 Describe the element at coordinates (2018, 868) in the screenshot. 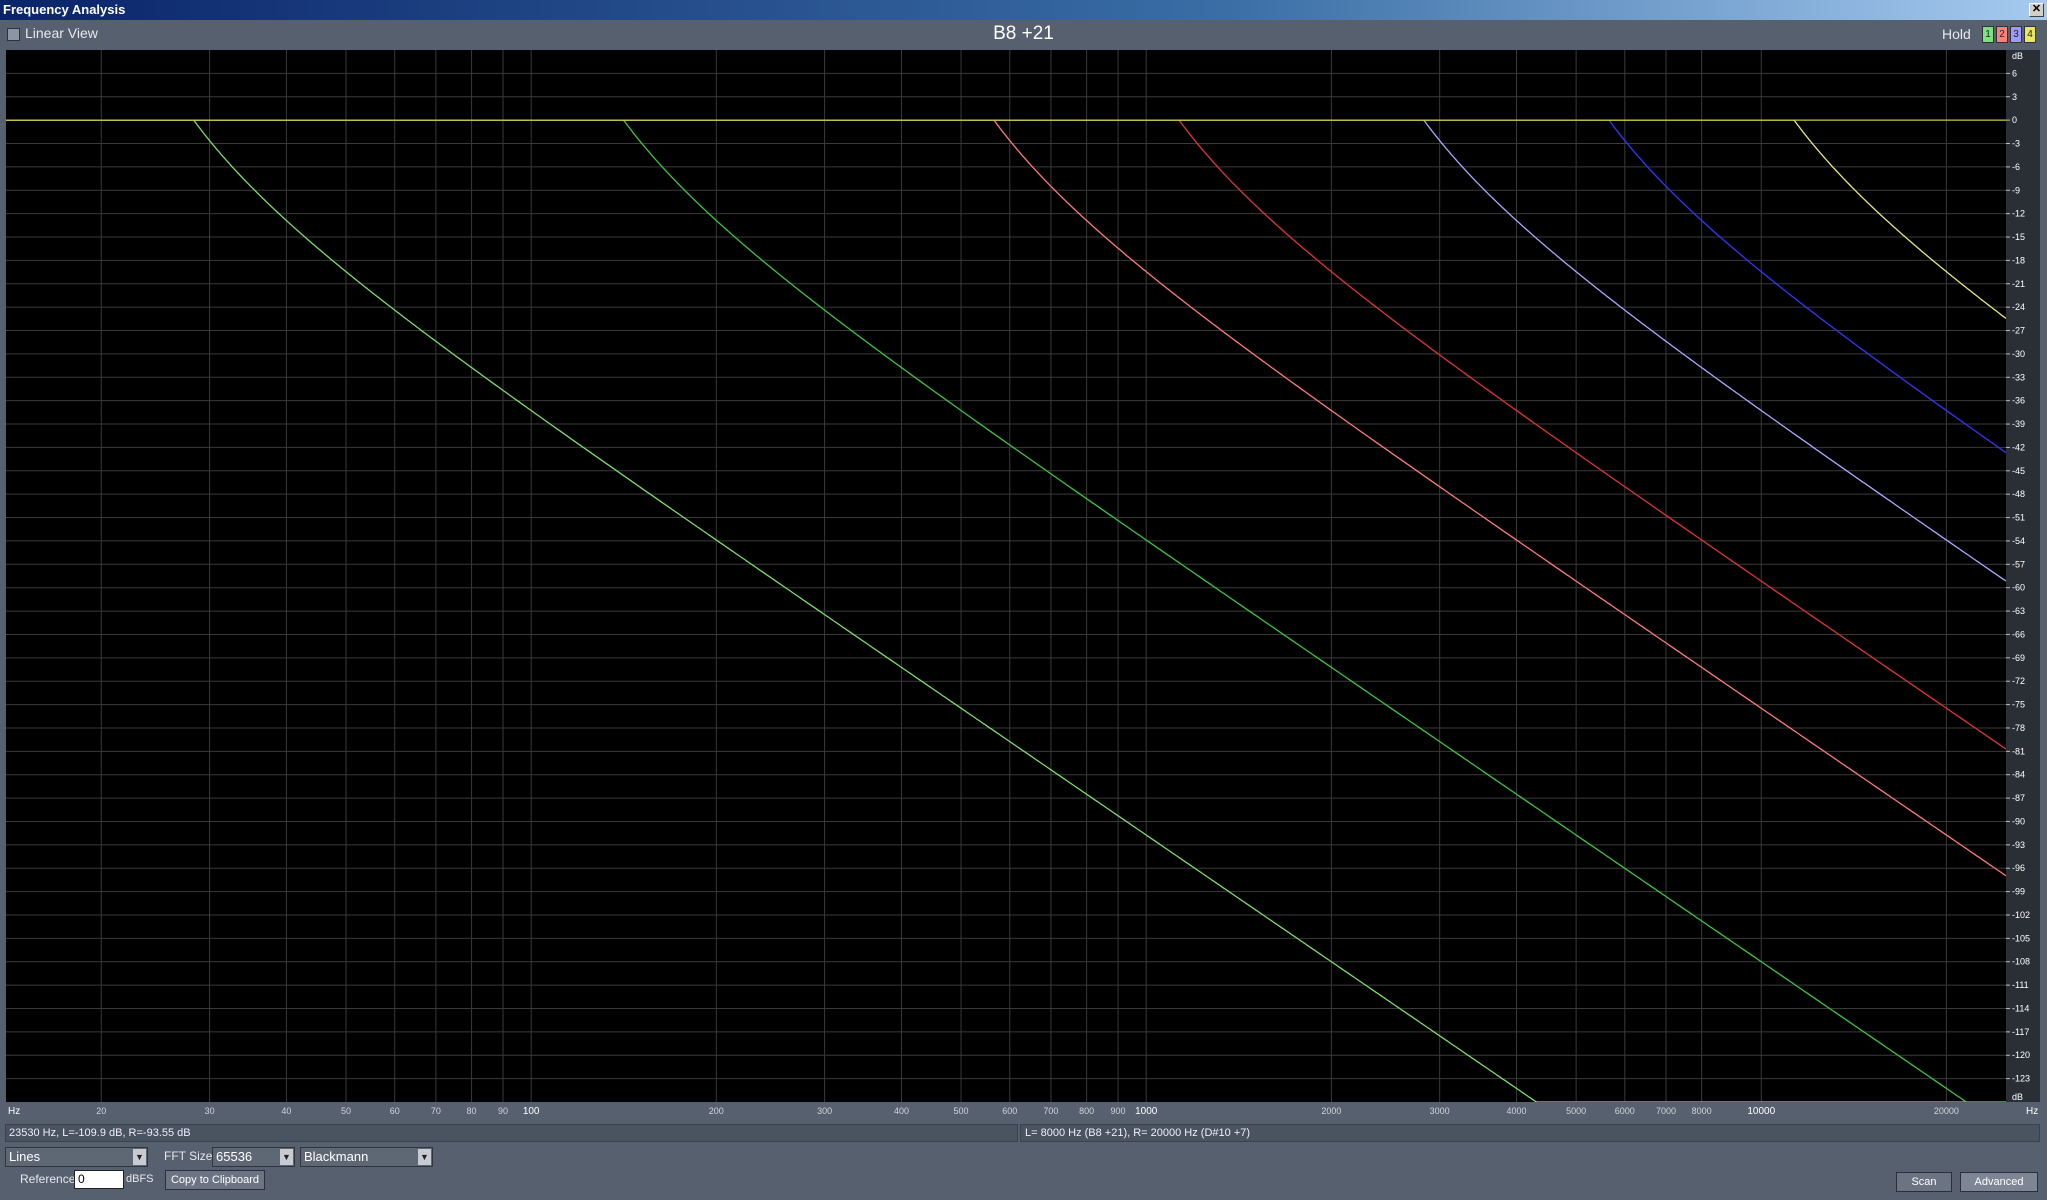

I see `y-tick-label: -96` at that location.